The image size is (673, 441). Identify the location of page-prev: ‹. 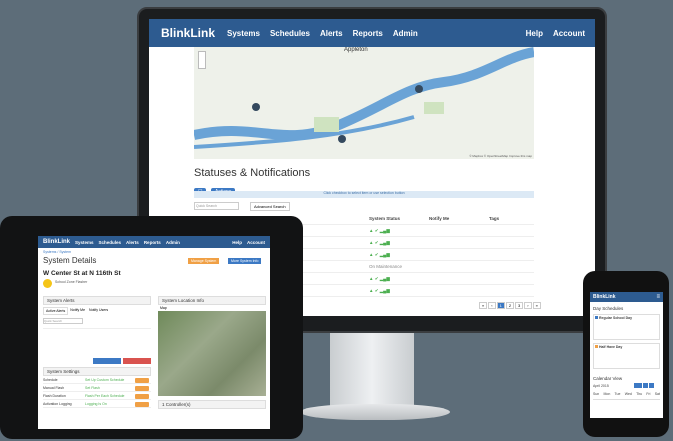
(492, 305).